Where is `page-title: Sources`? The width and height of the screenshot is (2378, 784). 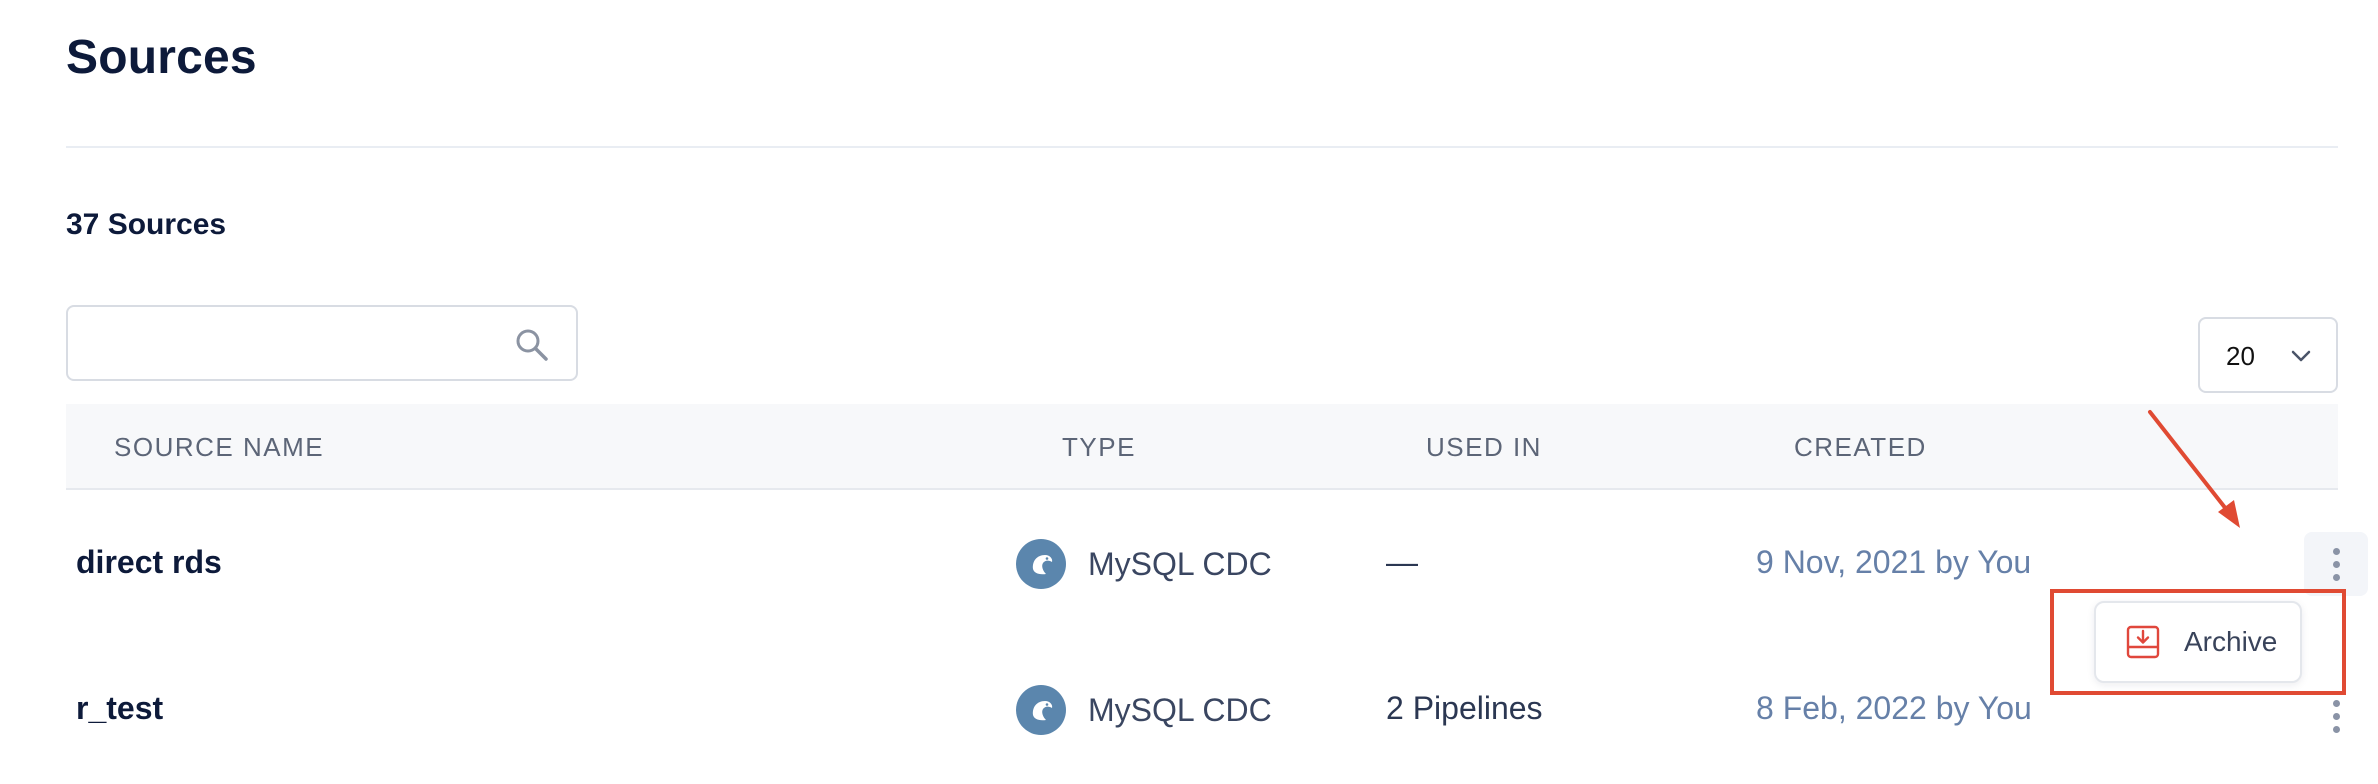 page-title: Sources is located at coordinates (161, 57).